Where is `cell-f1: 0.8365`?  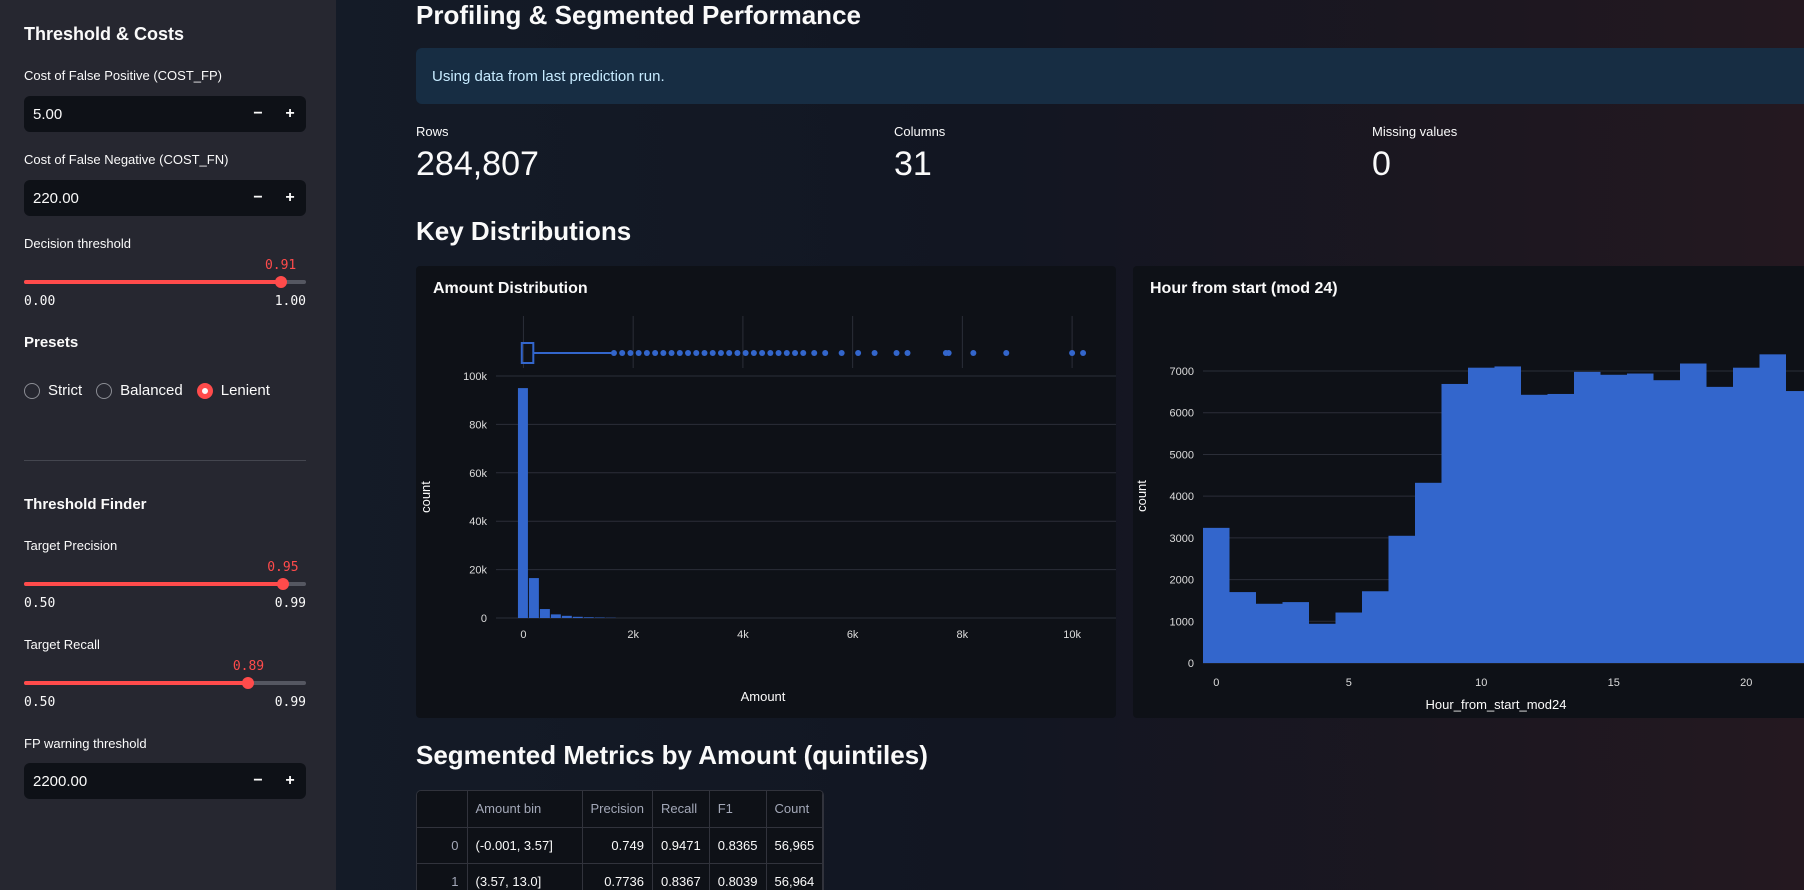
cell-f1: 0.8365 is located at coordinates (738, 845).